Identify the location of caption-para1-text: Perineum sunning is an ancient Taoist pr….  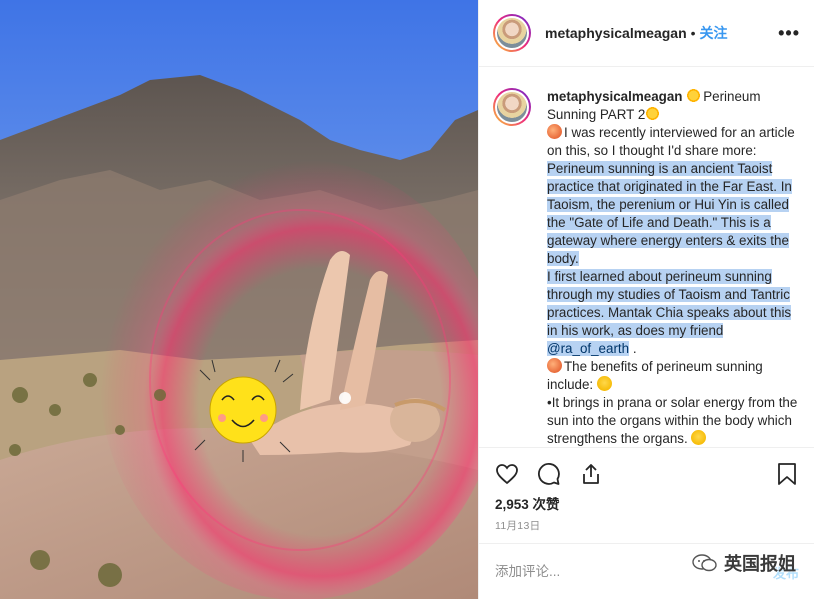
(669, 213).